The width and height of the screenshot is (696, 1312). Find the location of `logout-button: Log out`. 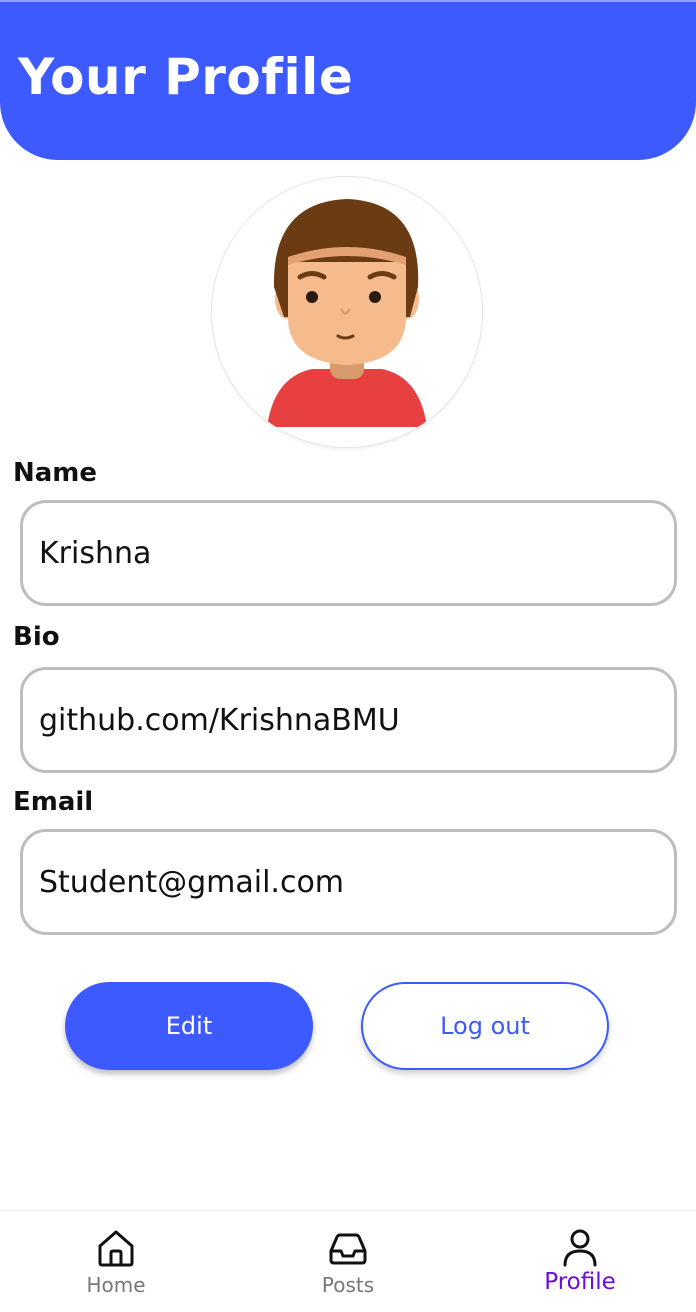

logout-button: Log out is located at coordinates (485, 1026).